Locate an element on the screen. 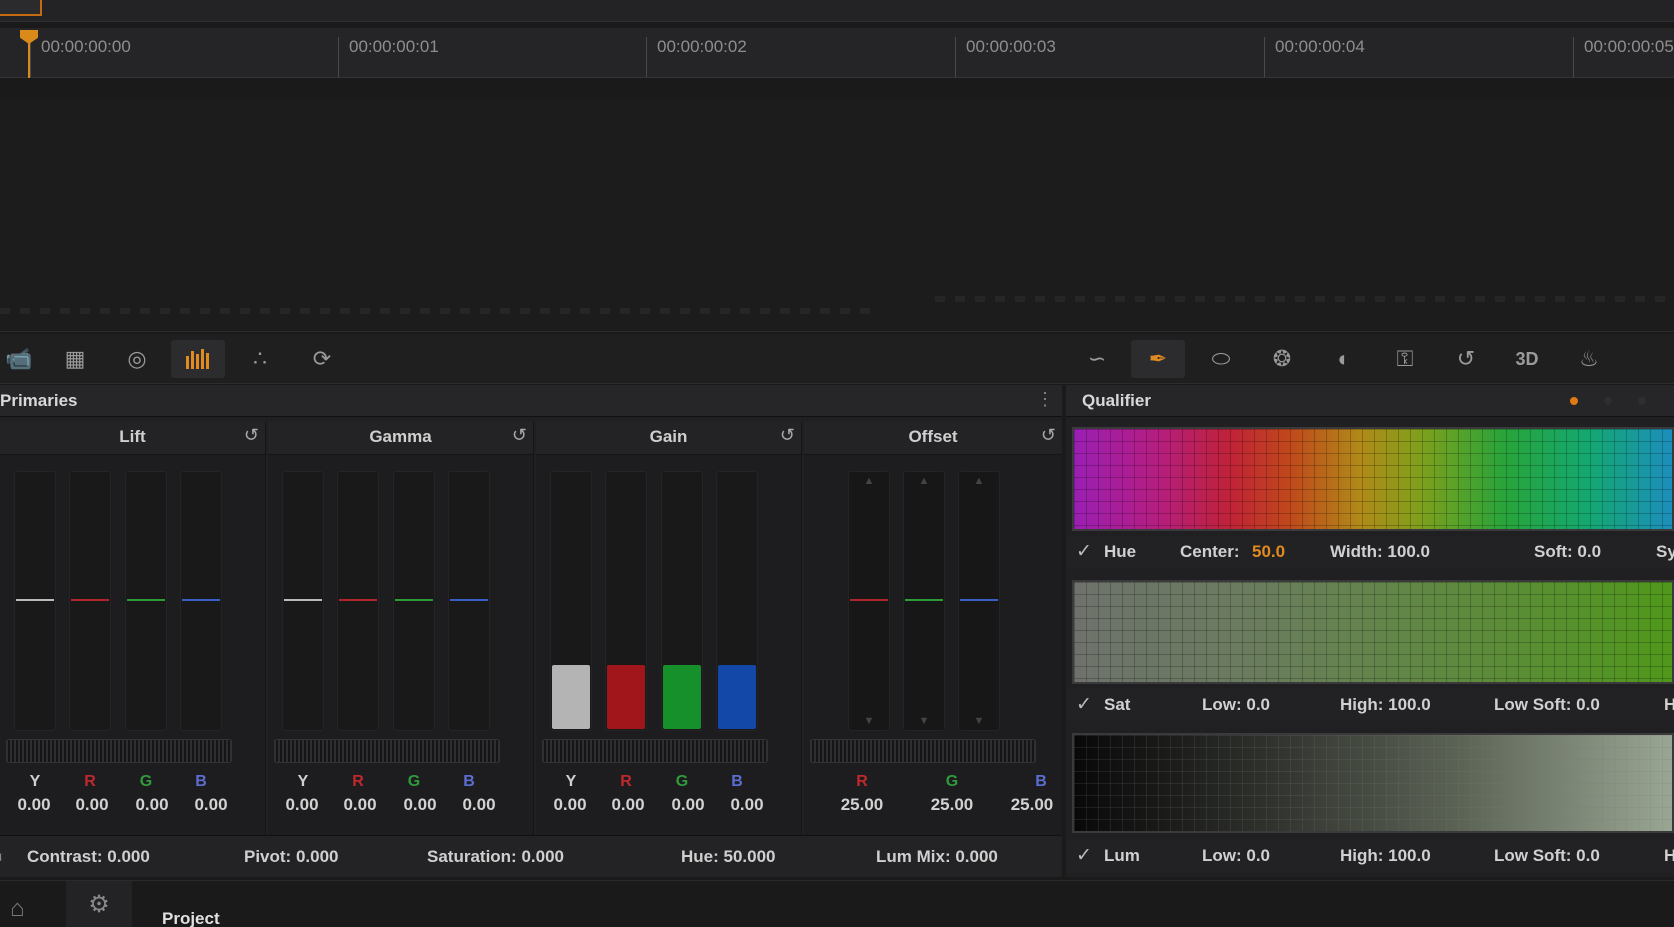 The height and width of the screenshot is (927, 1674). pivot-field: Pivot: 0.000 is located at coordinates (291, 857).